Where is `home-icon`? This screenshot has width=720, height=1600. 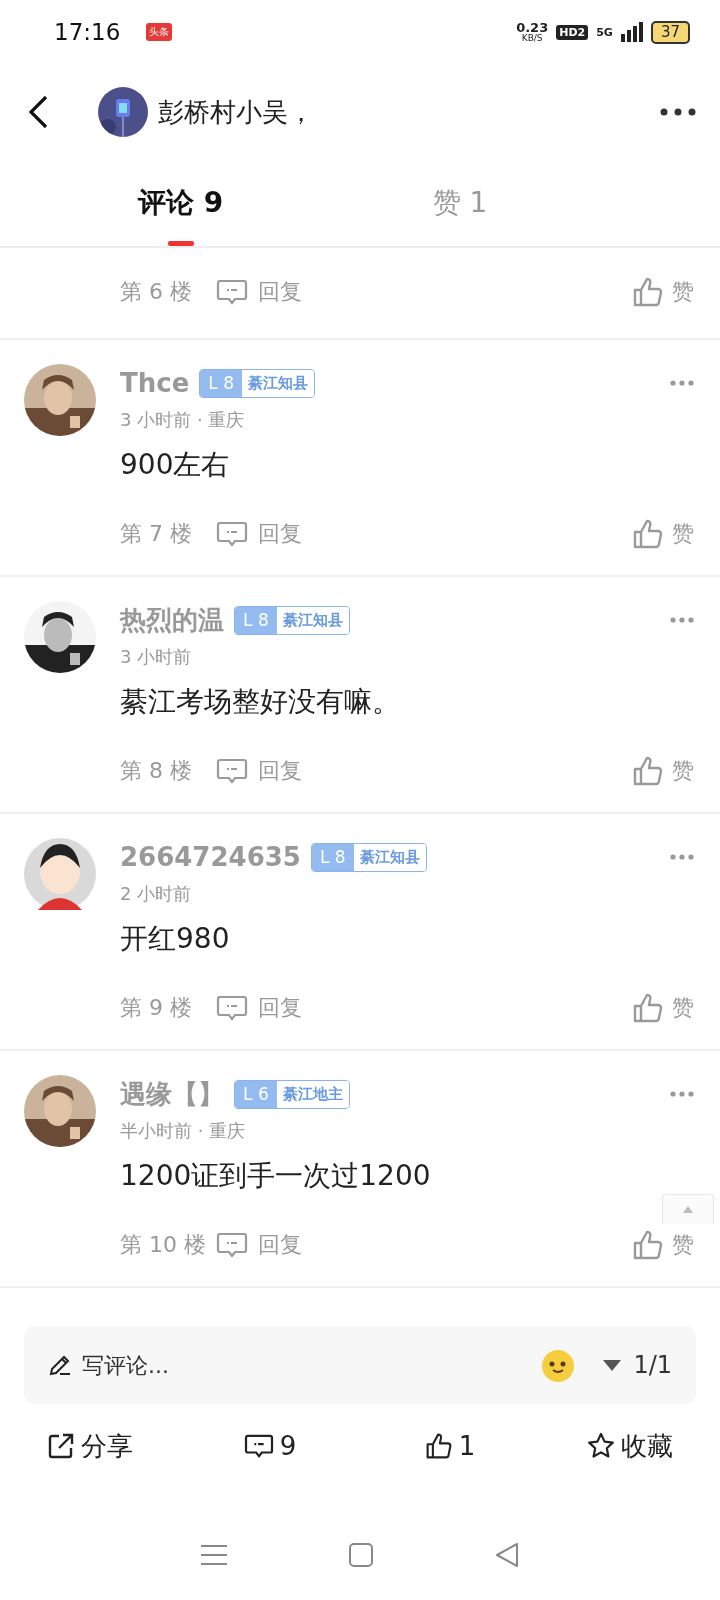
home-icon is located at coordinates (361, 1555).